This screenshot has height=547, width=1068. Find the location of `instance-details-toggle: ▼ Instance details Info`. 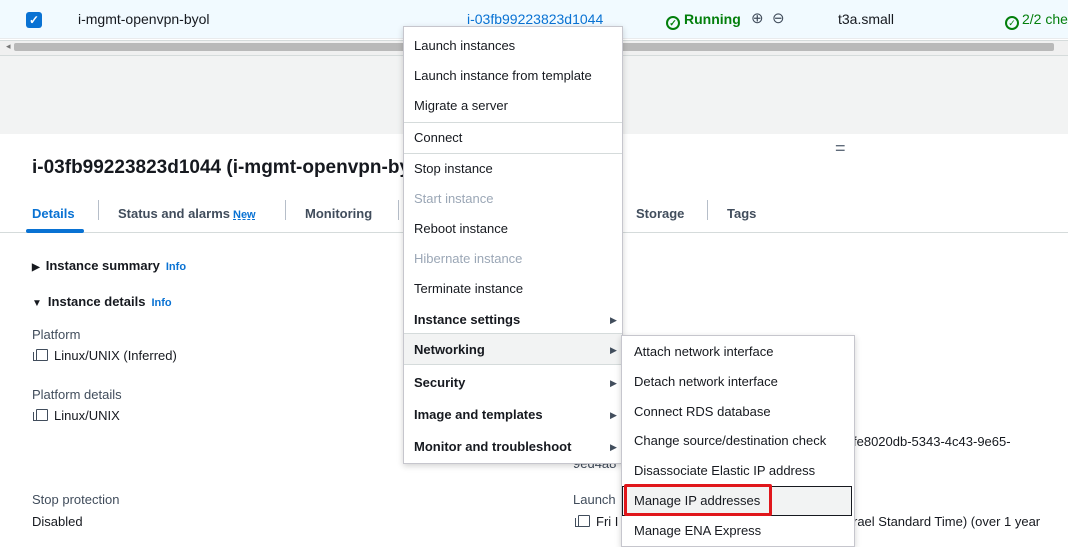

instance-details-toggle: ▼ Instance details Info is located at coordinates (102, 301).